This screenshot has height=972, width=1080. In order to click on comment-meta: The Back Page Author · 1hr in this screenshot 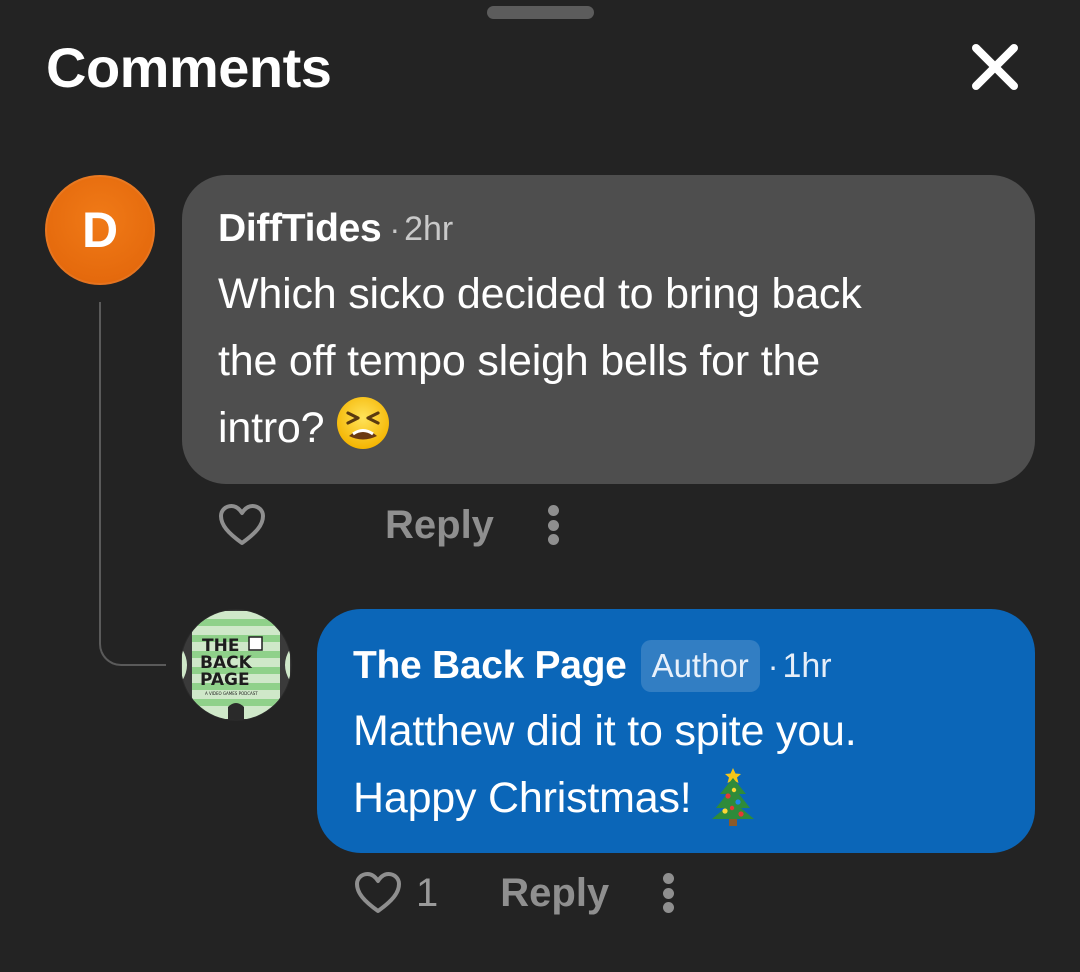, I will do `click(676, 666)`.